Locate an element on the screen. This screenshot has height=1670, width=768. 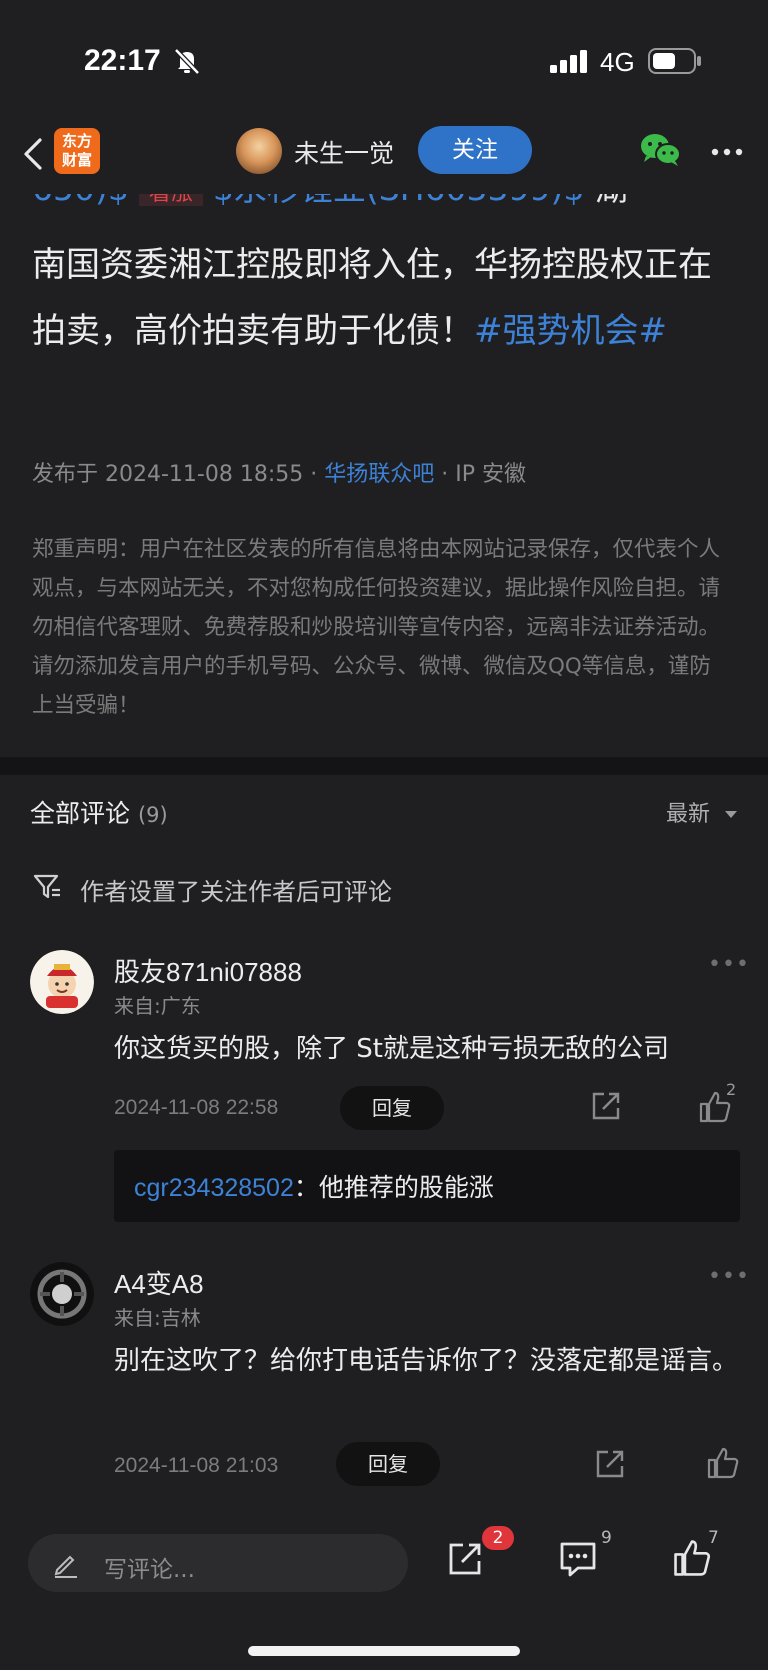
comment-permission-notice: 作者设置了关注作者后可评论 is located at coordinates (236, 892).